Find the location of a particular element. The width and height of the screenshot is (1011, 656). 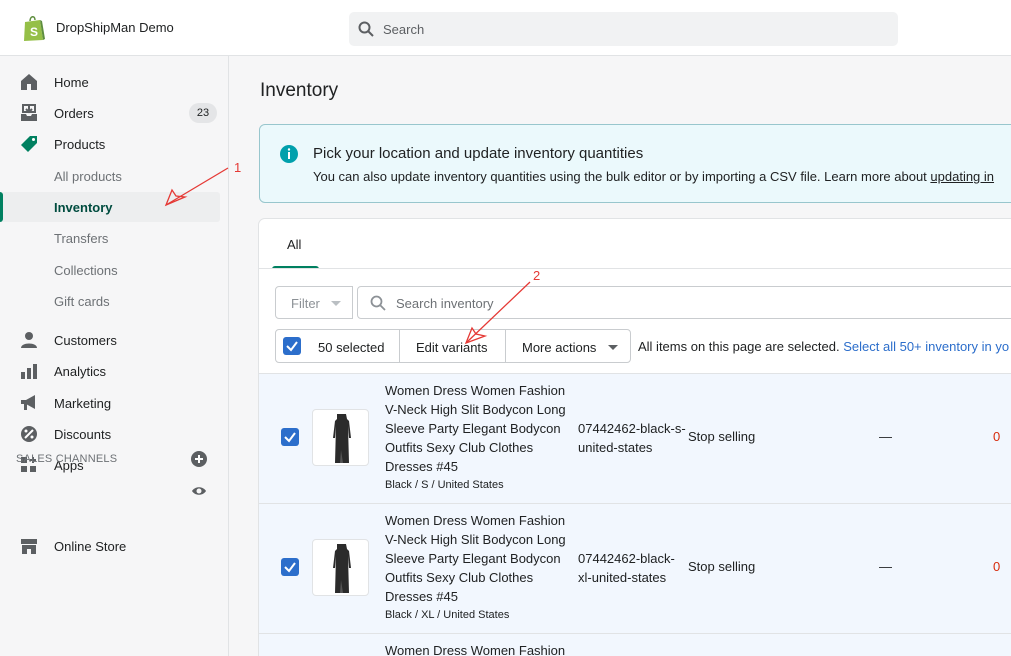

more-actions-button: More actions is located at coordinates (568, 346).